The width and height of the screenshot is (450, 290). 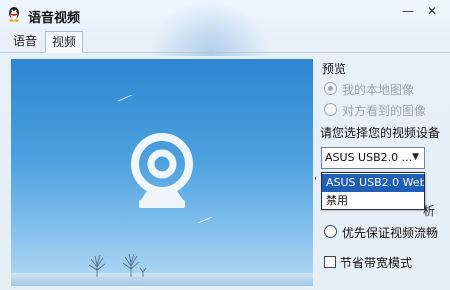 I want to click on chevron-down-icon: ▼, so click(x=415, y=157).